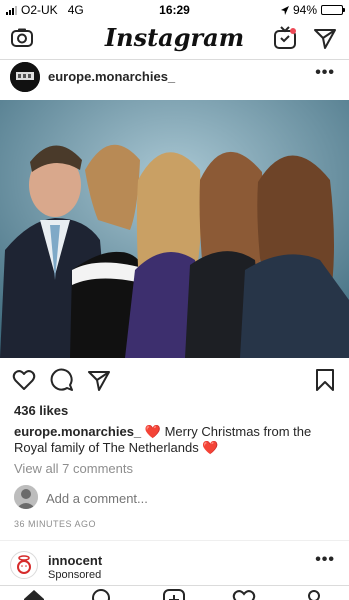  What do you see at coordinates (174, 381) in the screenshot?
I see `post-actions-bar` at bounding box center [174, 381].